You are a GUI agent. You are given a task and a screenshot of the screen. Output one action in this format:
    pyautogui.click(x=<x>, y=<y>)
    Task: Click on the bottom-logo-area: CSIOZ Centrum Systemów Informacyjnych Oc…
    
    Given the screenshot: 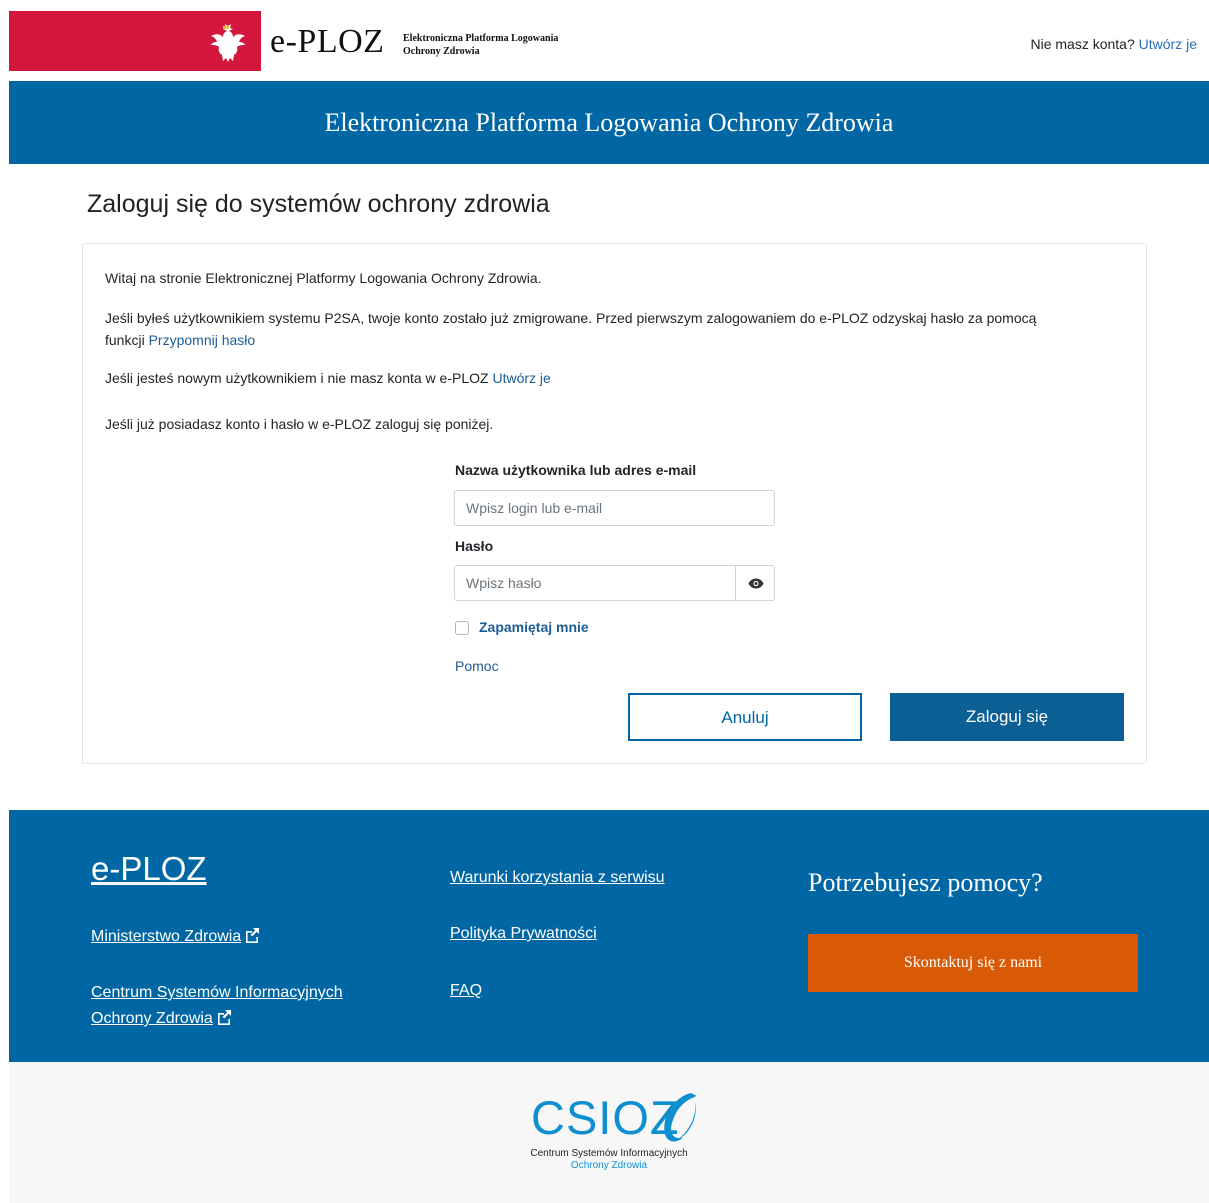 What is the action you would take?
    pyautogui.click(x=609, y=1132)
    